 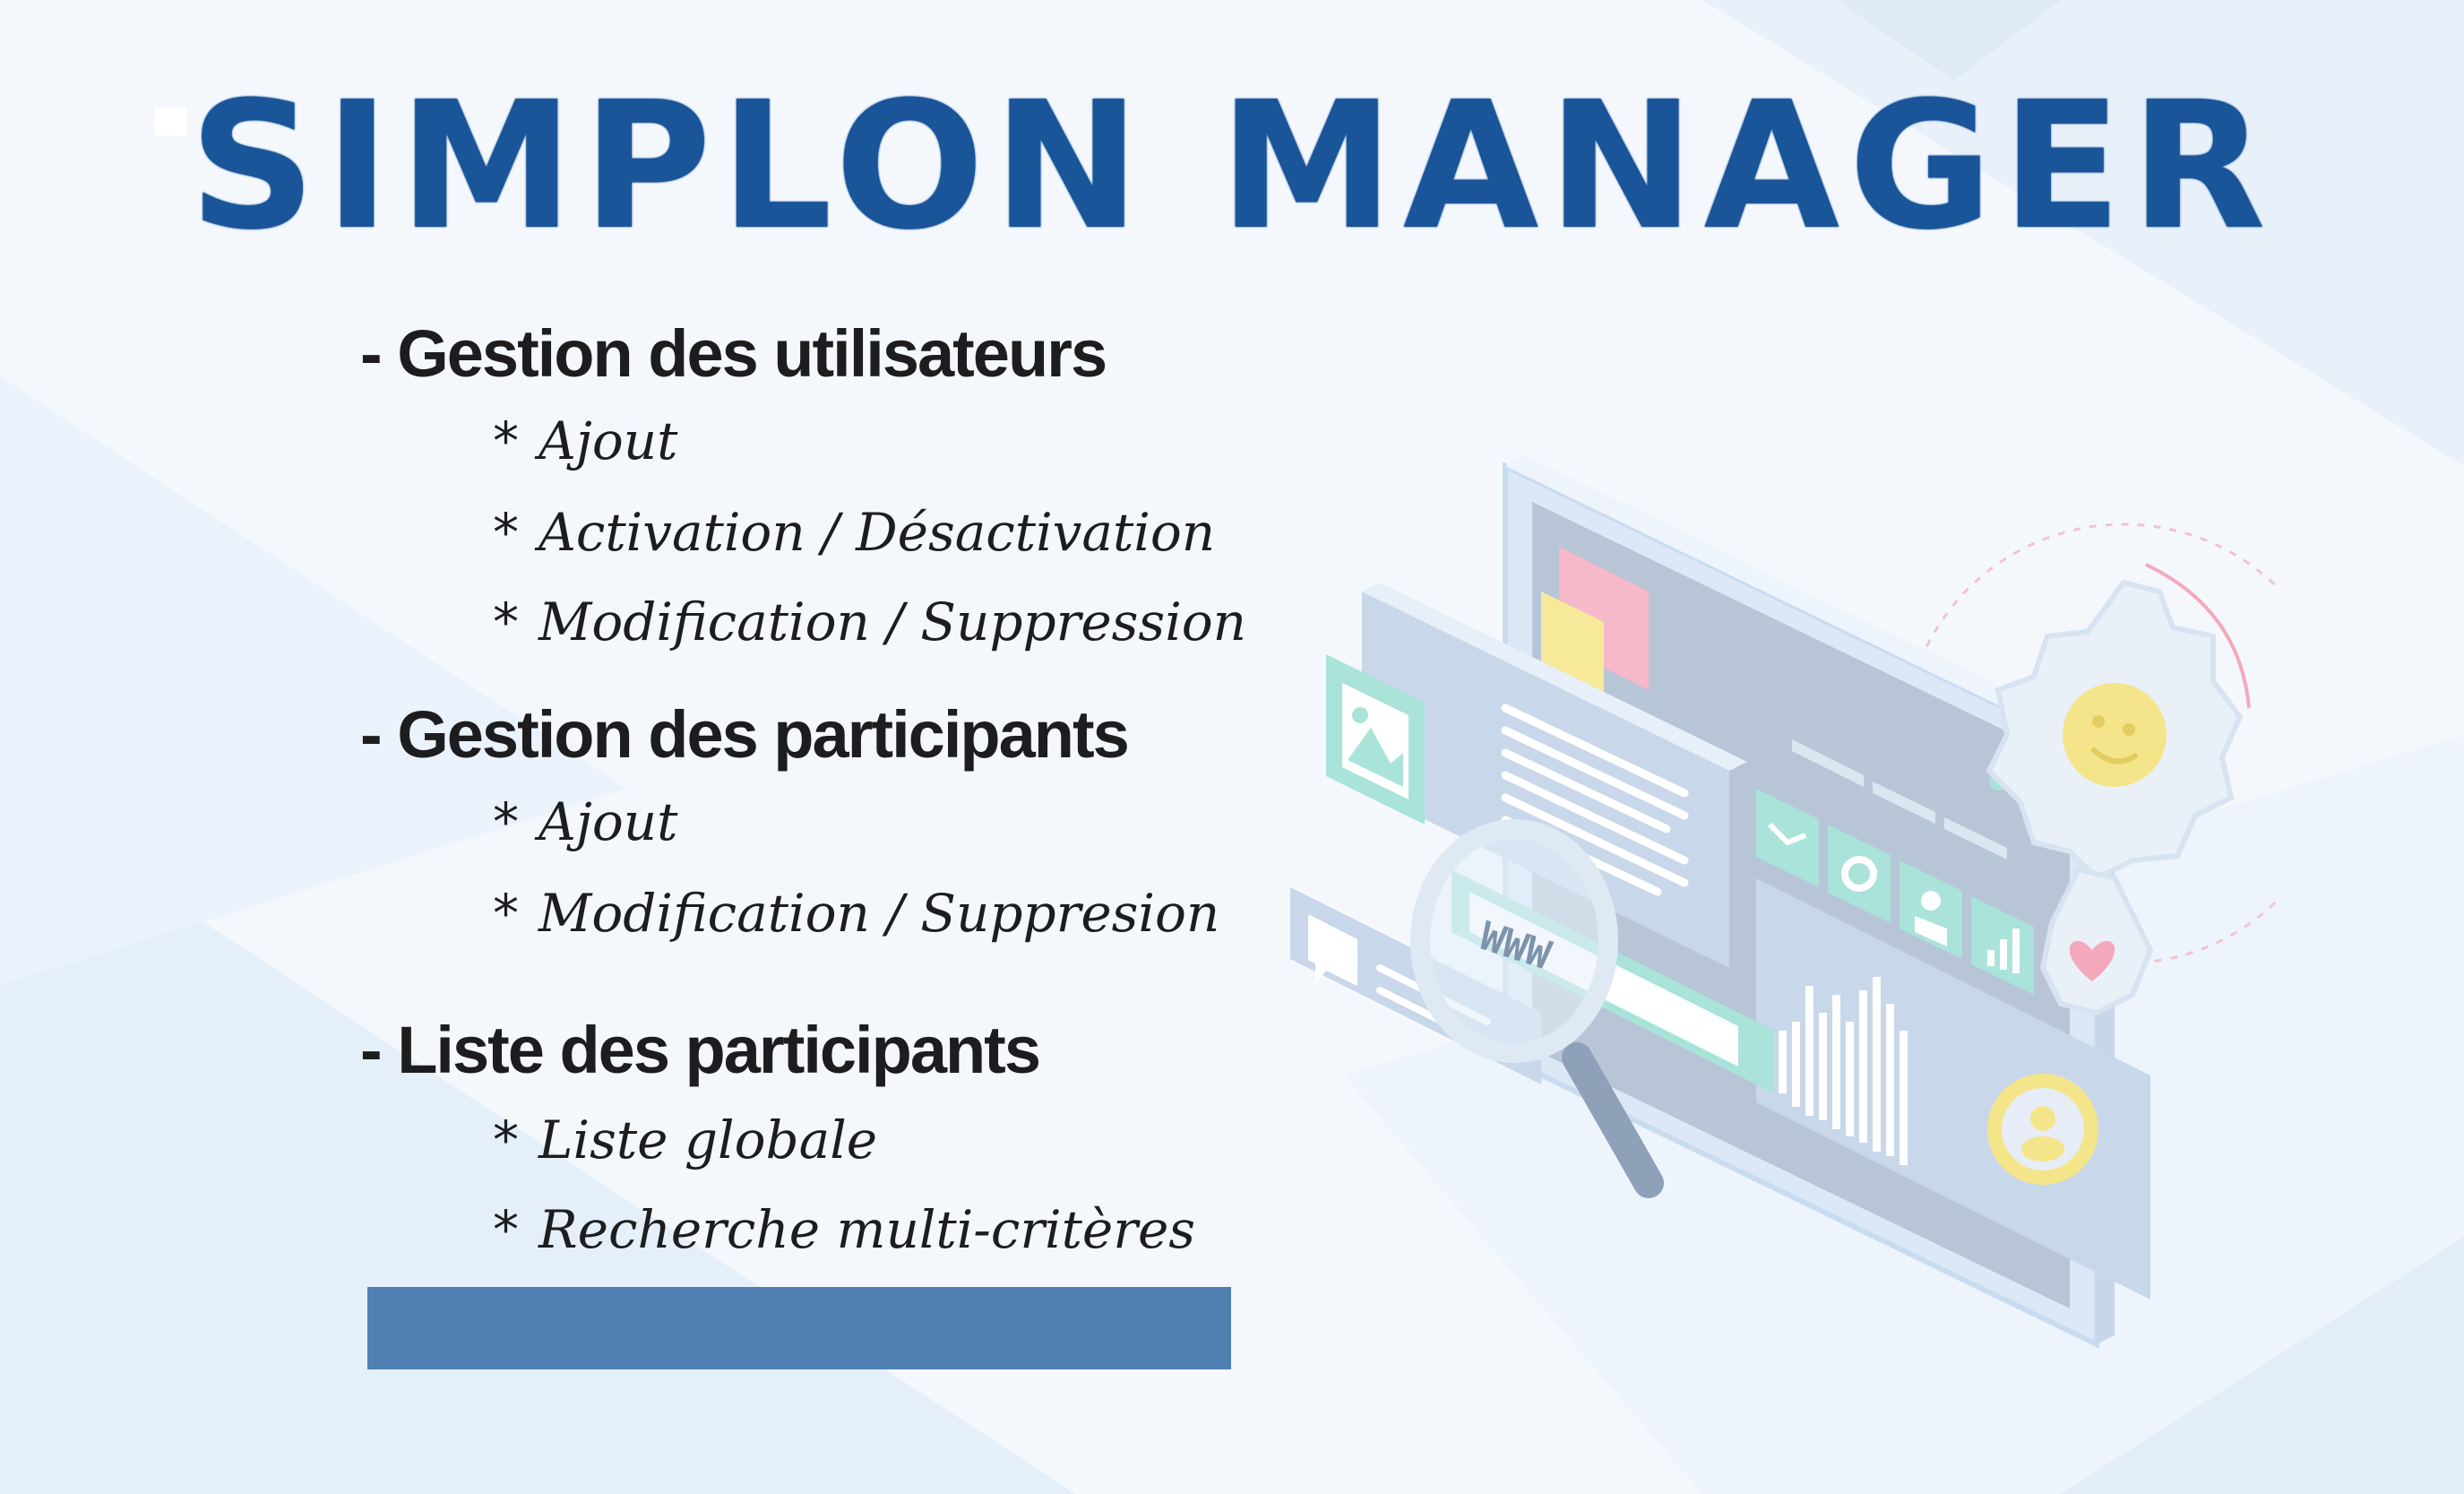 What do you see at coordinates (701, 1050) in the screenshot?
I see `section-heading-liste: - Liste des participants` at bounding box center [701, 1050].